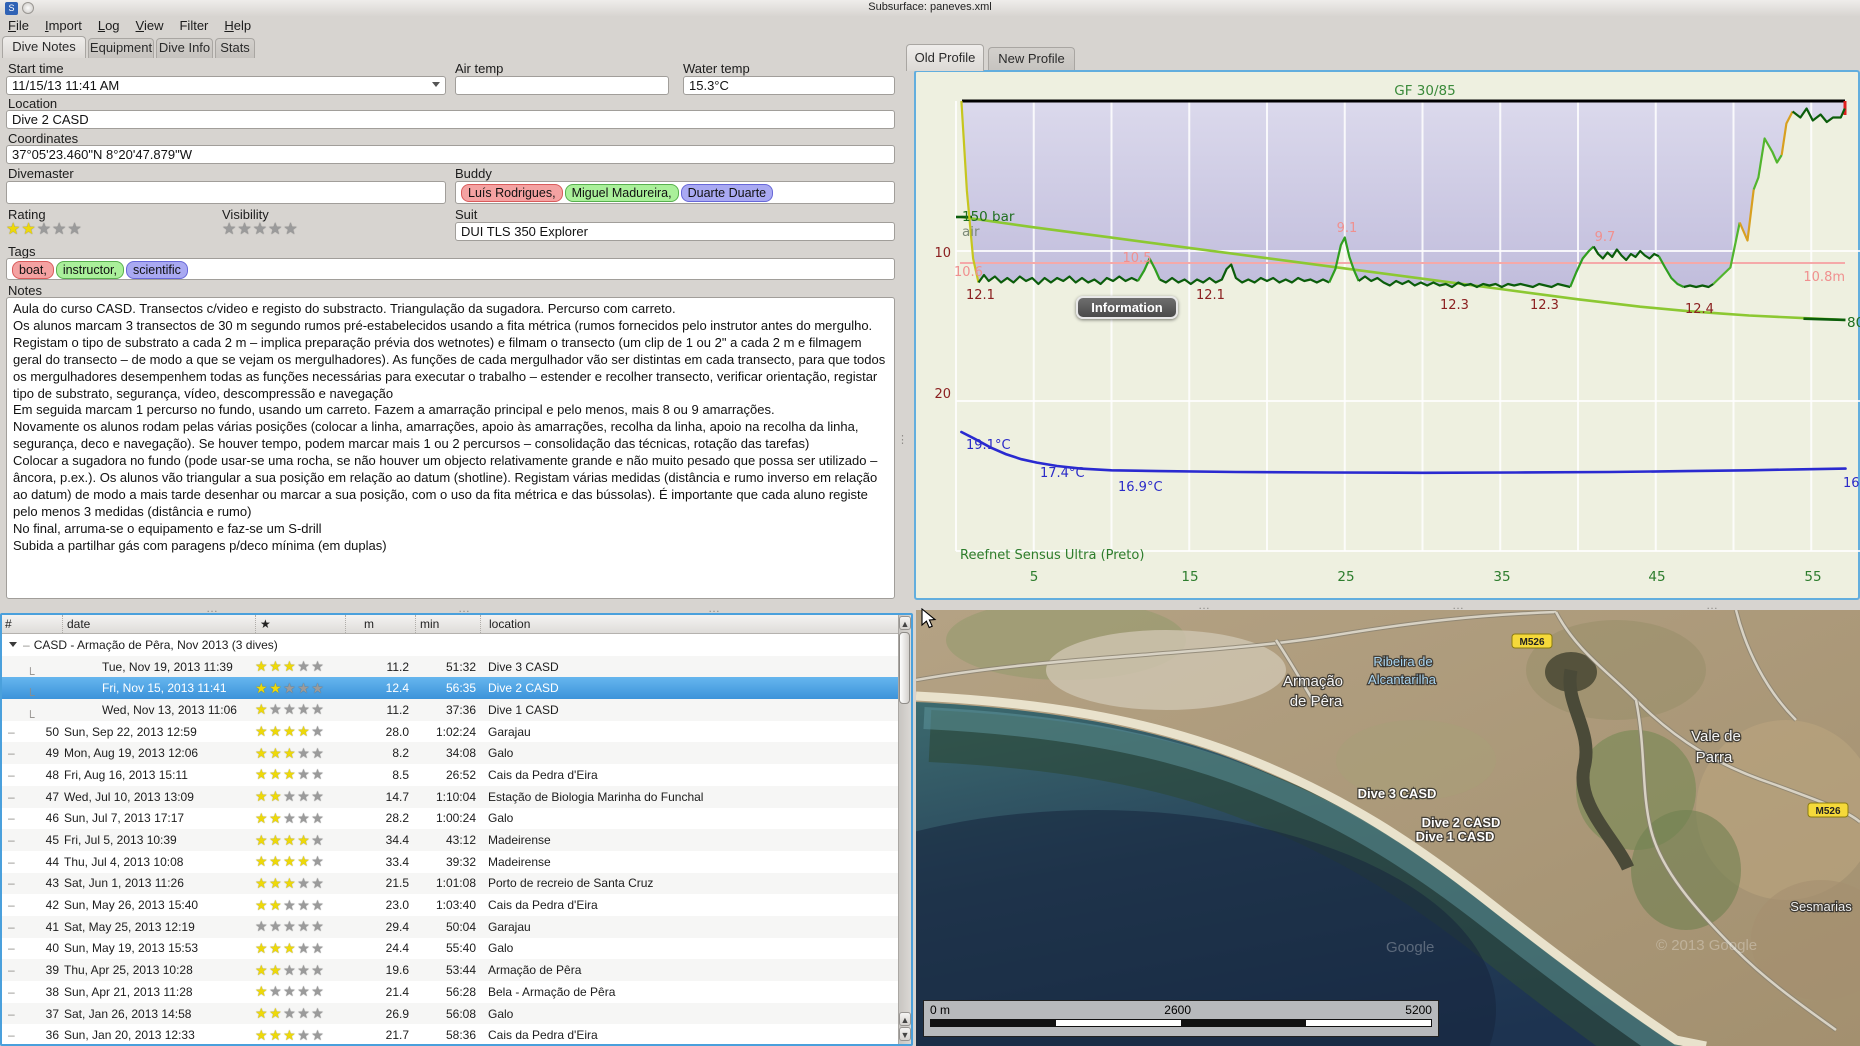  What do you see at coordinates (902, 440) in the screenshot?
I see `pane-splitter-handle: ⋮` at bounding box center [902, 440].